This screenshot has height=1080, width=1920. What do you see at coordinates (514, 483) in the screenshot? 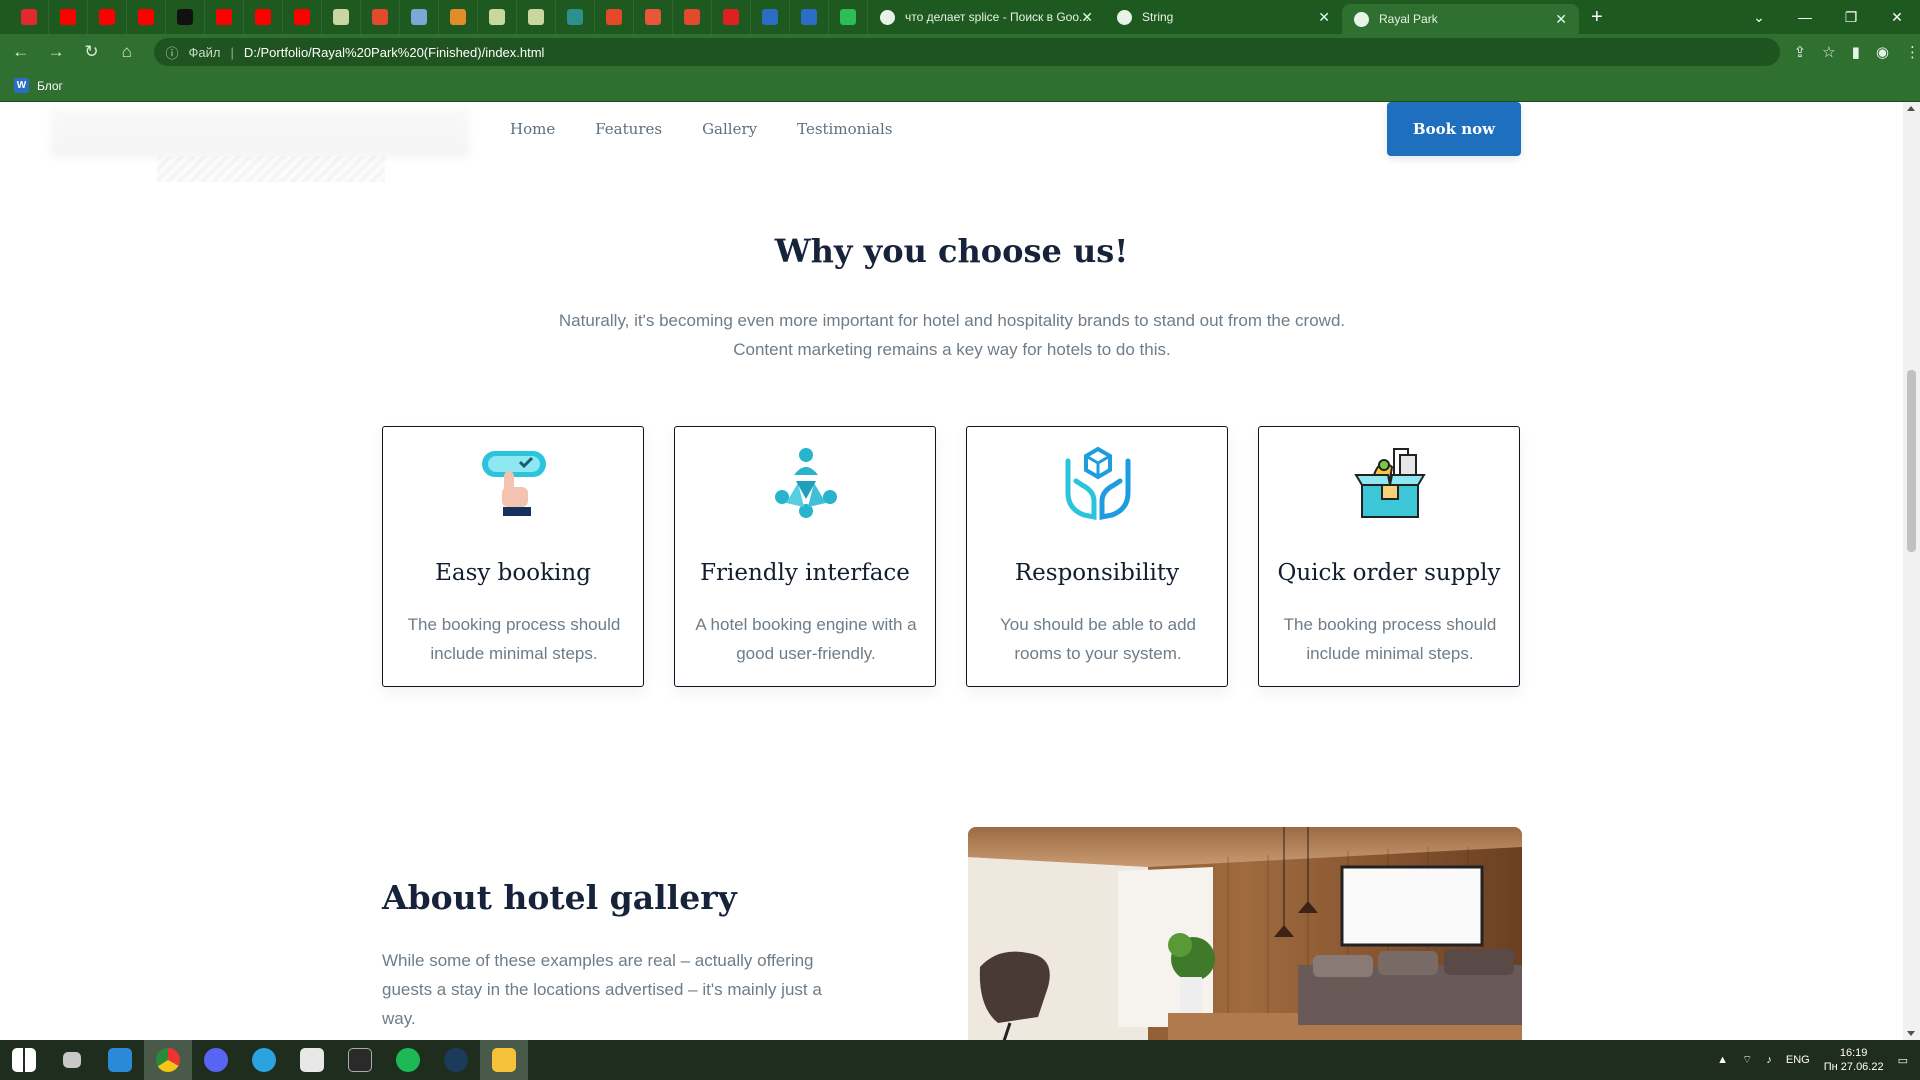
I see `touch-button-icon` at bounding box center [514, 483].